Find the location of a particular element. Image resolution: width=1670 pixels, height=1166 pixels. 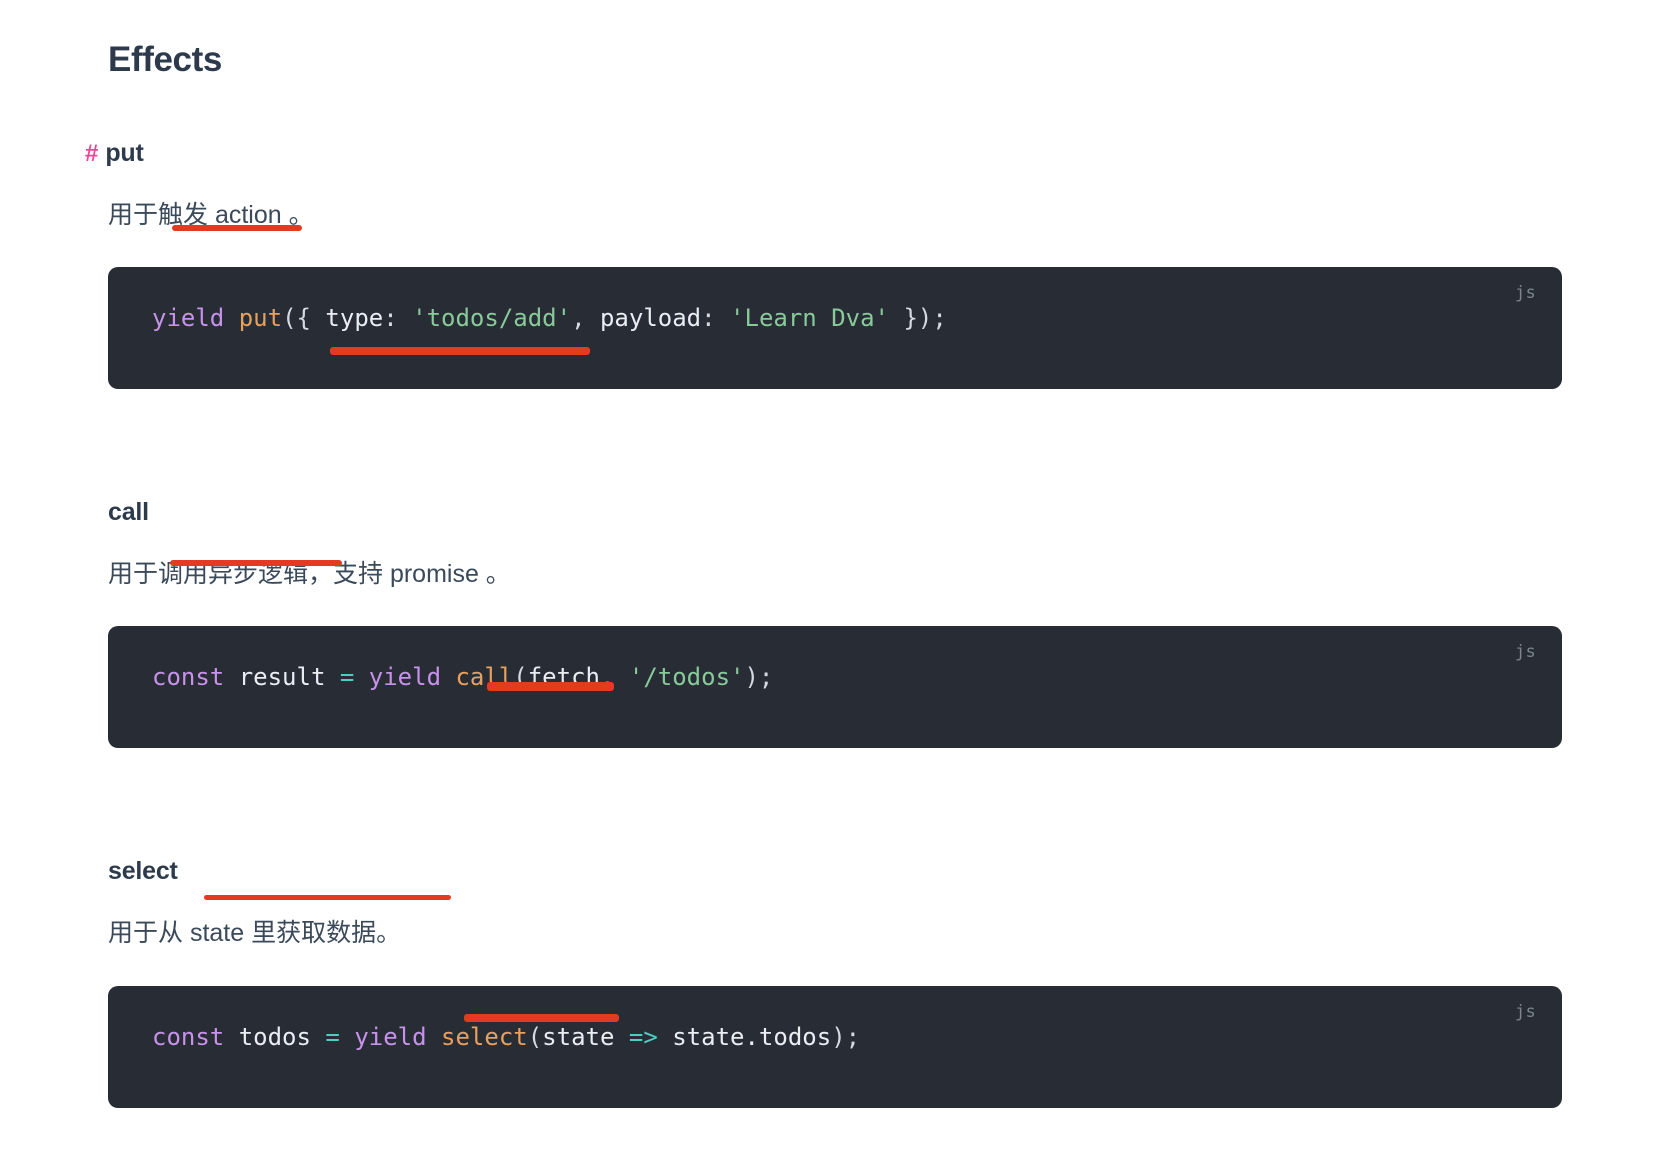

code-token: state is located at coordinates (578, 1036).